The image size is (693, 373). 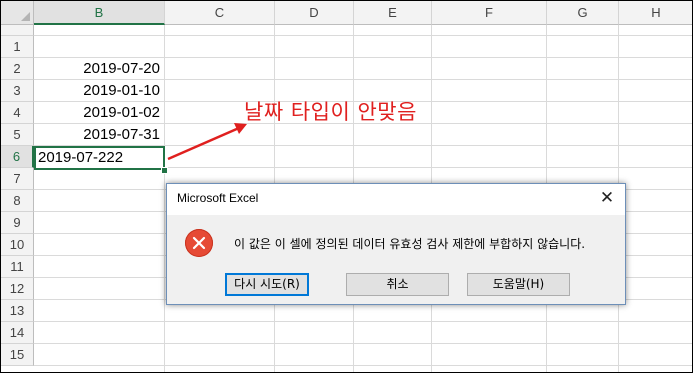 What do you see at coordinates (203, 143) in the screenshot?
I see `arrow-shaft` at bounding box center [203, 143].